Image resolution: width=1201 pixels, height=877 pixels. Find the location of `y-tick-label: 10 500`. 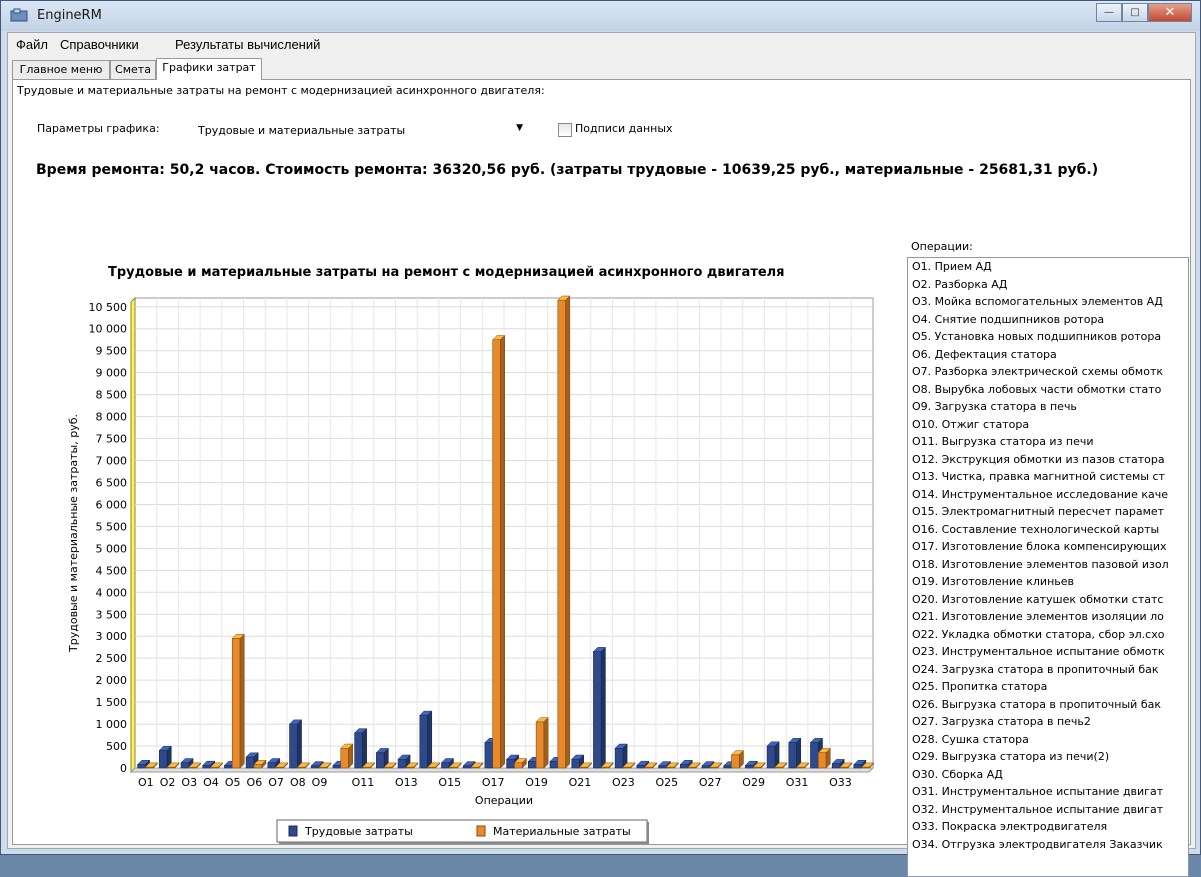

y-tick-label: 10 500 is located at coordinates (108, 307).